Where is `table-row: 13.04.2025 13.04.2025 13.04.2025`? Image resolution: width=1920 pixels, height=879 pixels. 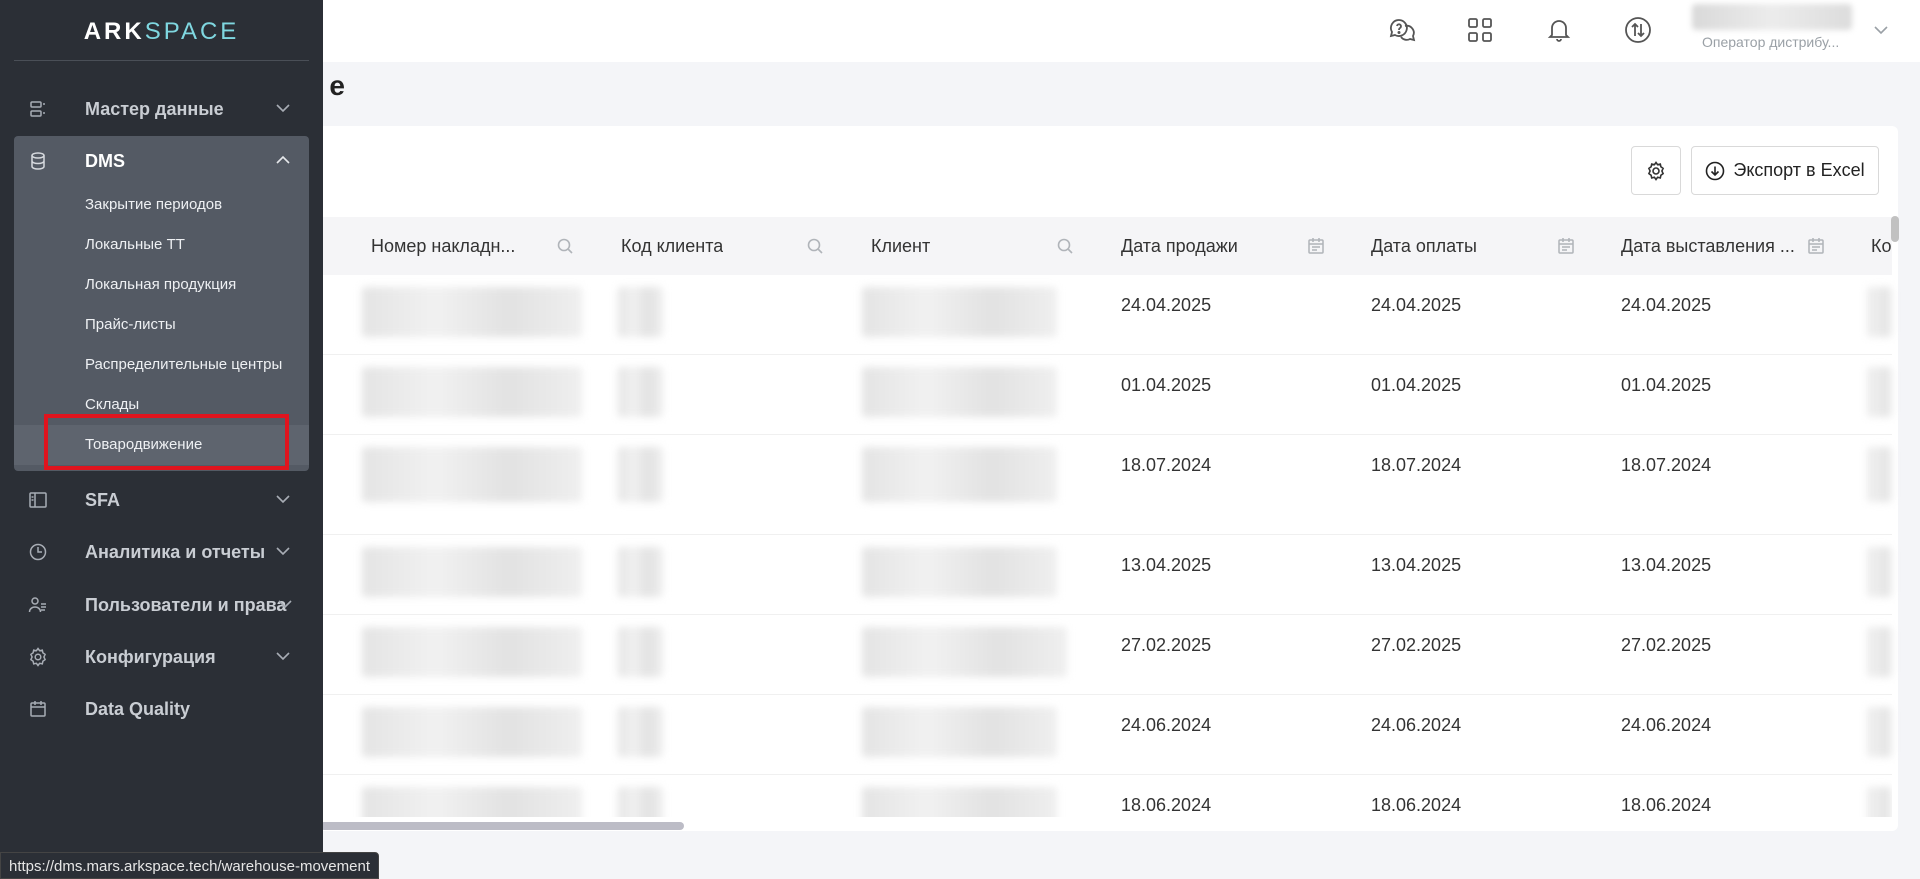 table-row: 13.04.2025 13.04.2025 13.04.2025 is located at coordinates (1071, 575).